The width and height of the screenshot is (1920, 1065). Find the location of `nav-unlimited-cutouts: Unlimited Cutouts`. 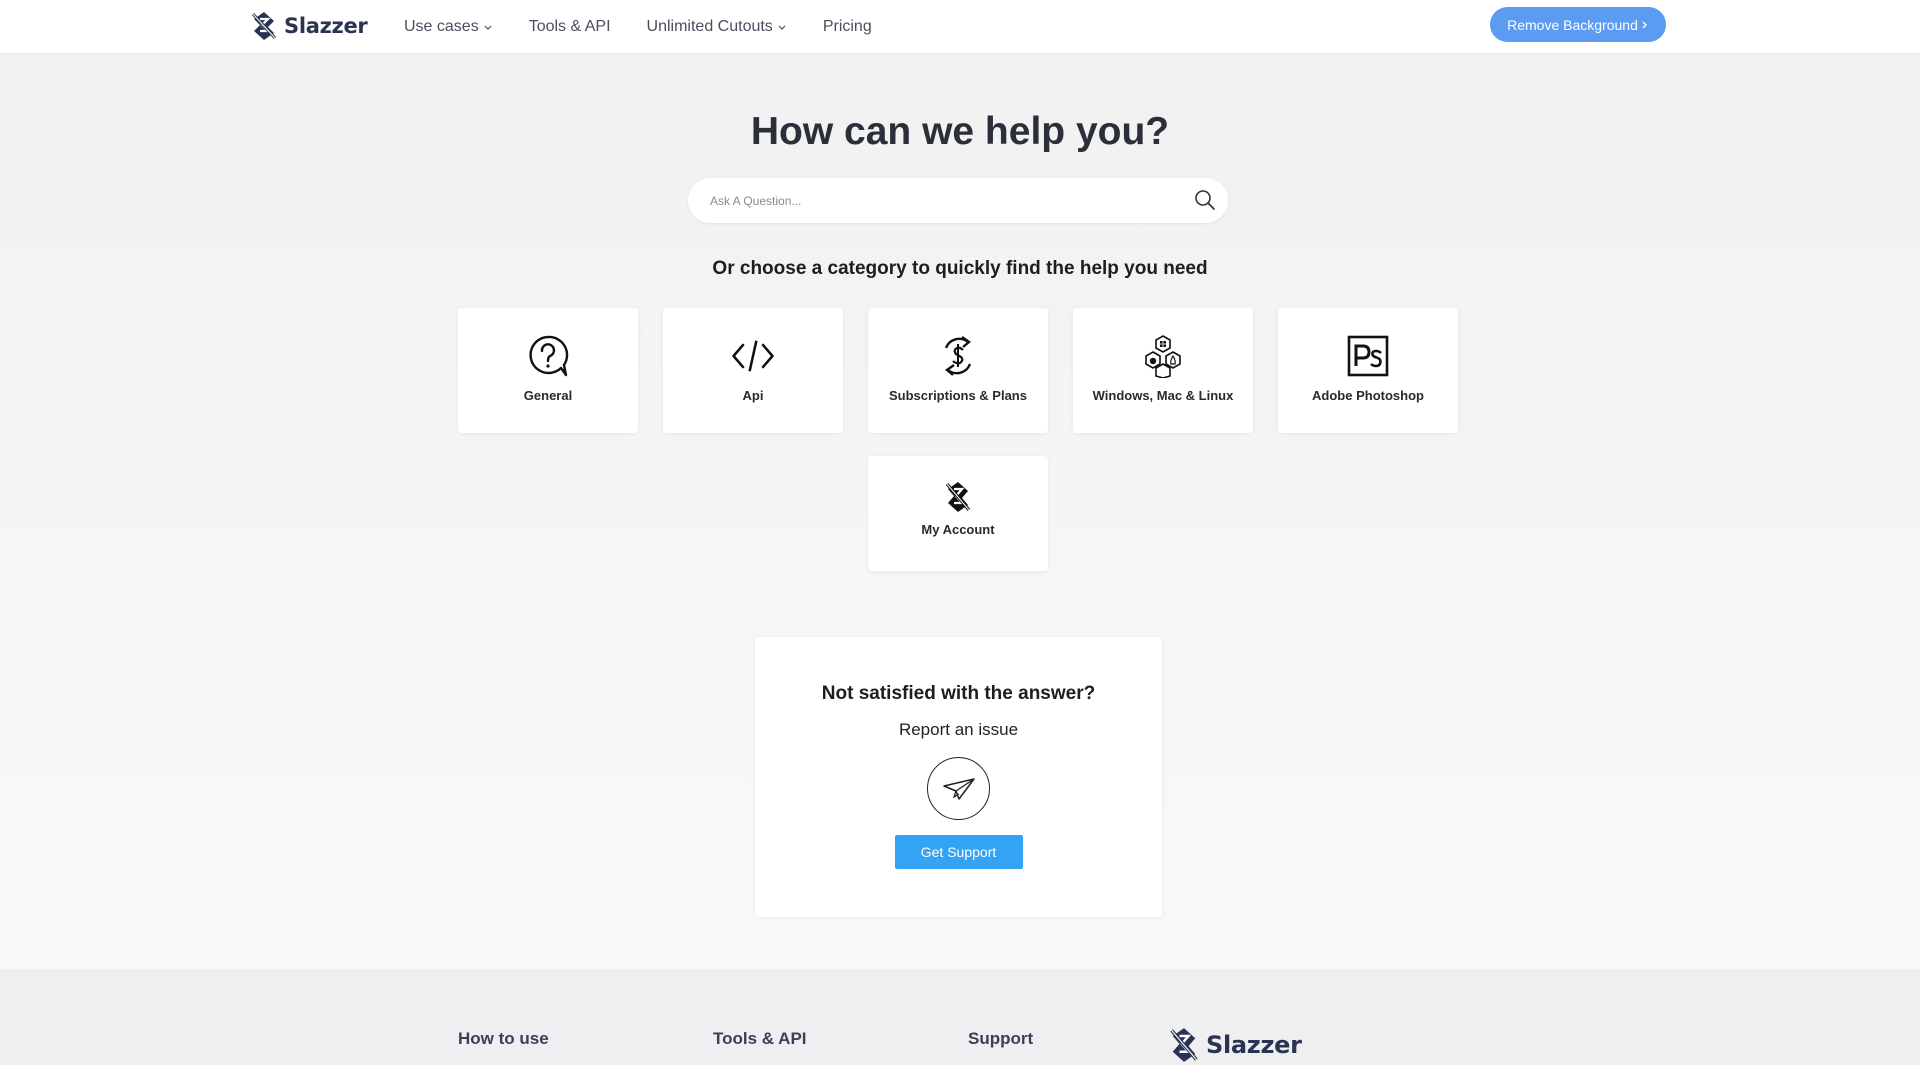

nav-unlimited-cutouts: Unlimited Cutouts is located at coordinates (717, 27).